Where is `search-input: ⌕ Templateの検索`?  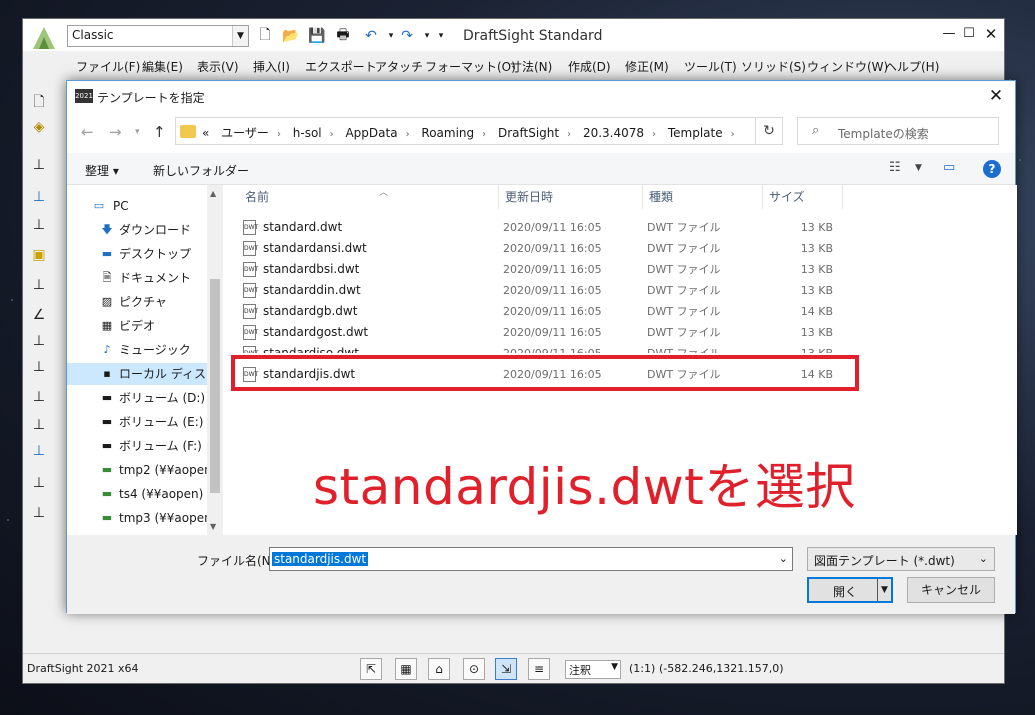 search-input: ⌕ Templateの検索 is located at coordinates (898, 131).